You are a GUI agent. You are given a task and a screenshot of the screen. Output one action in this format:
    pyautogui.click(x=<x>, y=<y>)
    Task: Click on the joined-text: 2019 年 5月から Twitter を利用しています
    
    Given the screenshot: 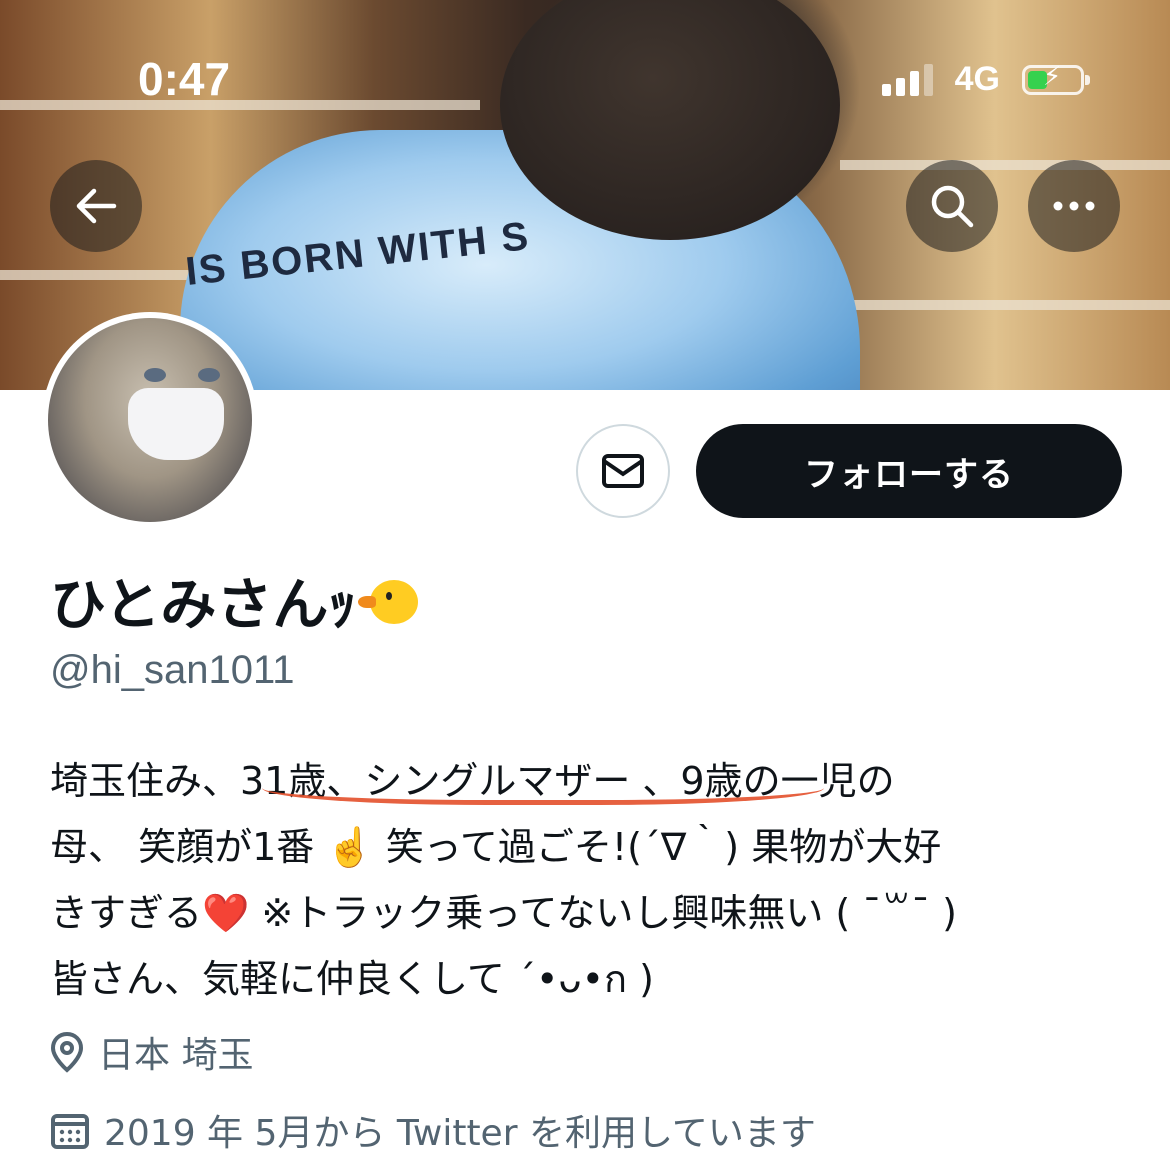 What is the action you would take?
    pyautogui.click(x=460, y=1133)
    